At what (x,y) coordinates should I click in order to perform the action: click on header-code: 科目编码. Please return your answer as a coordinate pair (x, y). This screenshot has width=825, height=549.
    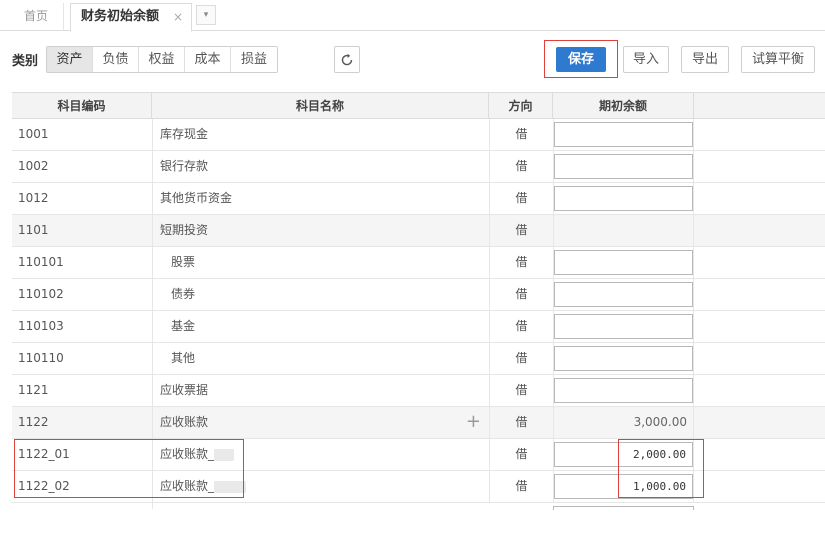
    Looking at the image, I should click on (82, 106).